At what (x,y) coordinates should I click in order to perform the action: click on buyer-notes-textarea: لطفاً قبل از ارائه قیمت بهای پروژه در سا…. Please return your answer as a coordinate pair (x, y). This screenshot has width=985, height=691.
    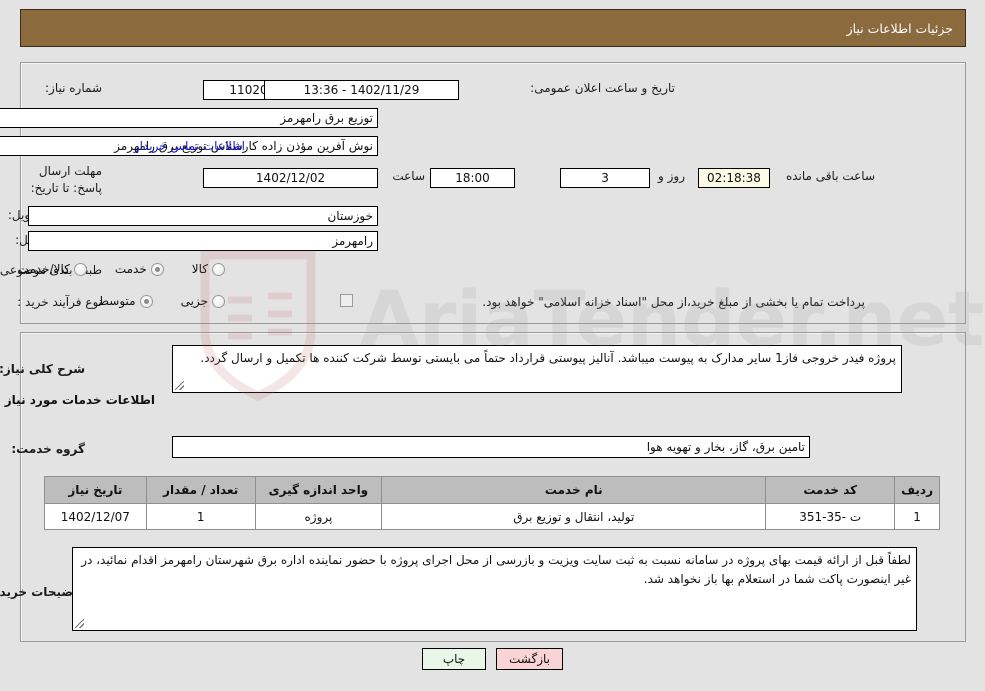
    Looking at the image, I should click on (494, 589).